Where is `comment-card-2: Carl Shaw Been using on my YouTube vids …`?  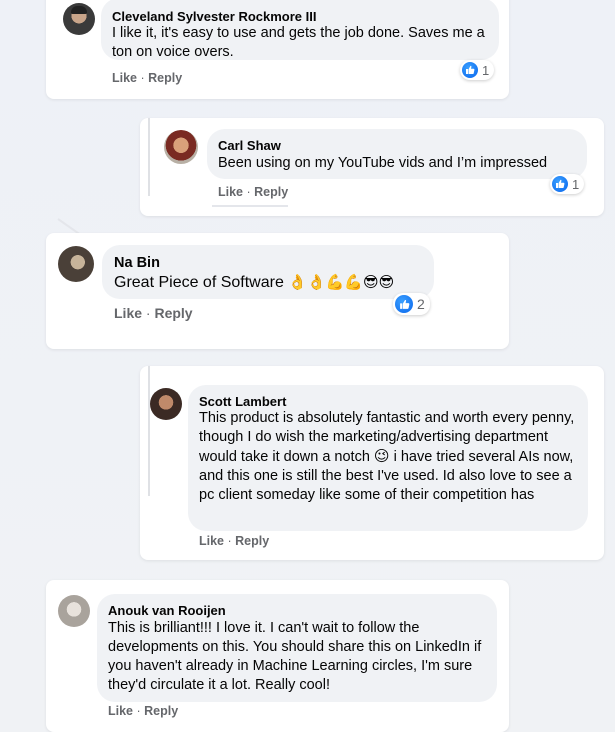 comment-card-2: Carl Shaw Been using on my YouTube vids … is located at coordinates (372, 167).